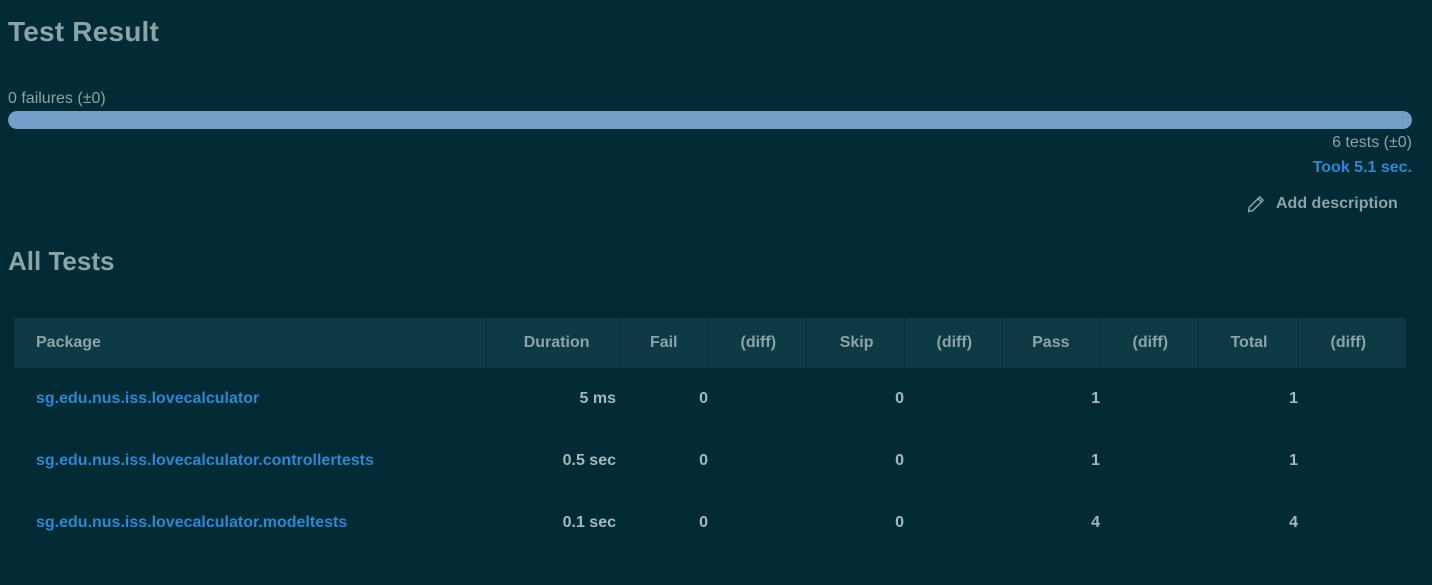 This screenshot has height=585, width=1432. I want to click on package-link: sg.edu.nus.iss.lovecalculator.modeltests, so click(191, 522).